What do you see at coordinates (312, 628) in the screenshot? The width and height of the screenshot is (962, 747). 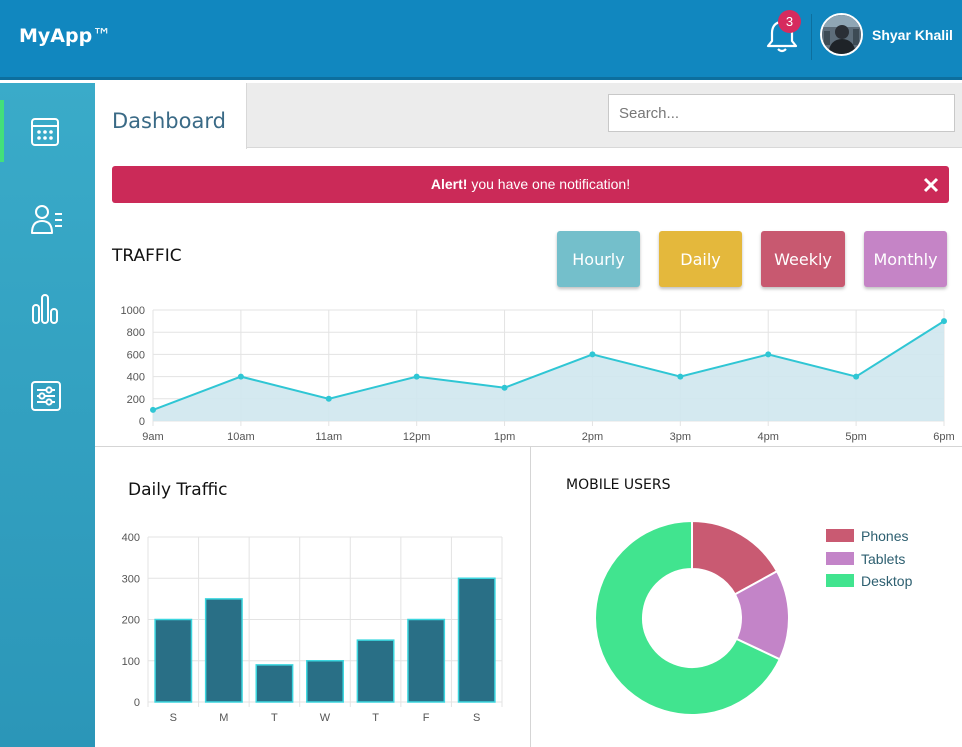 I see `daily-bar-chart: 0 100 200 300 400 S M T W T F S` at bounding box center [312, 628].